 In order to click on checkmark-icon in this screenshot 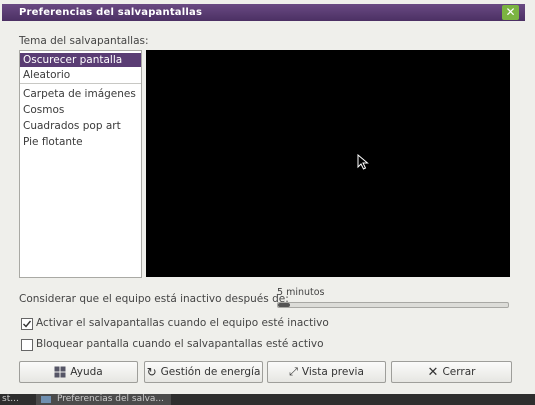, I will do `click(27, 324)`.